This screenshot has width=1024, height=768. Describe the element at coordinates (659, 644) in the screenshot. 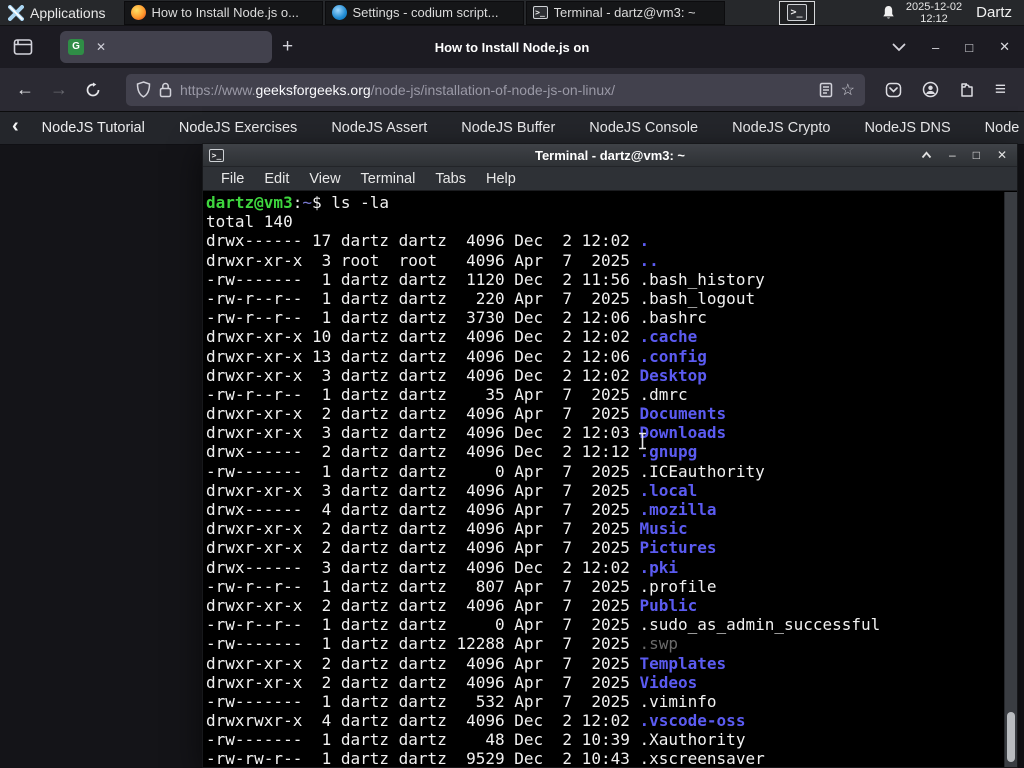

I see `listing-filename: .swp` at that location.